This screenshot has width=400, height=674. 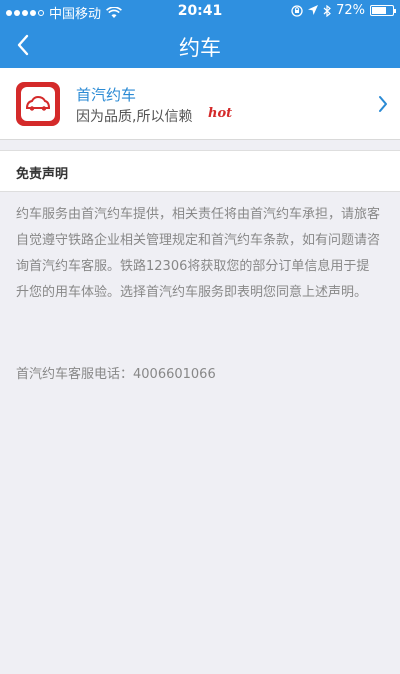 I want to click on battery-fill, so click(x=379, y=10).